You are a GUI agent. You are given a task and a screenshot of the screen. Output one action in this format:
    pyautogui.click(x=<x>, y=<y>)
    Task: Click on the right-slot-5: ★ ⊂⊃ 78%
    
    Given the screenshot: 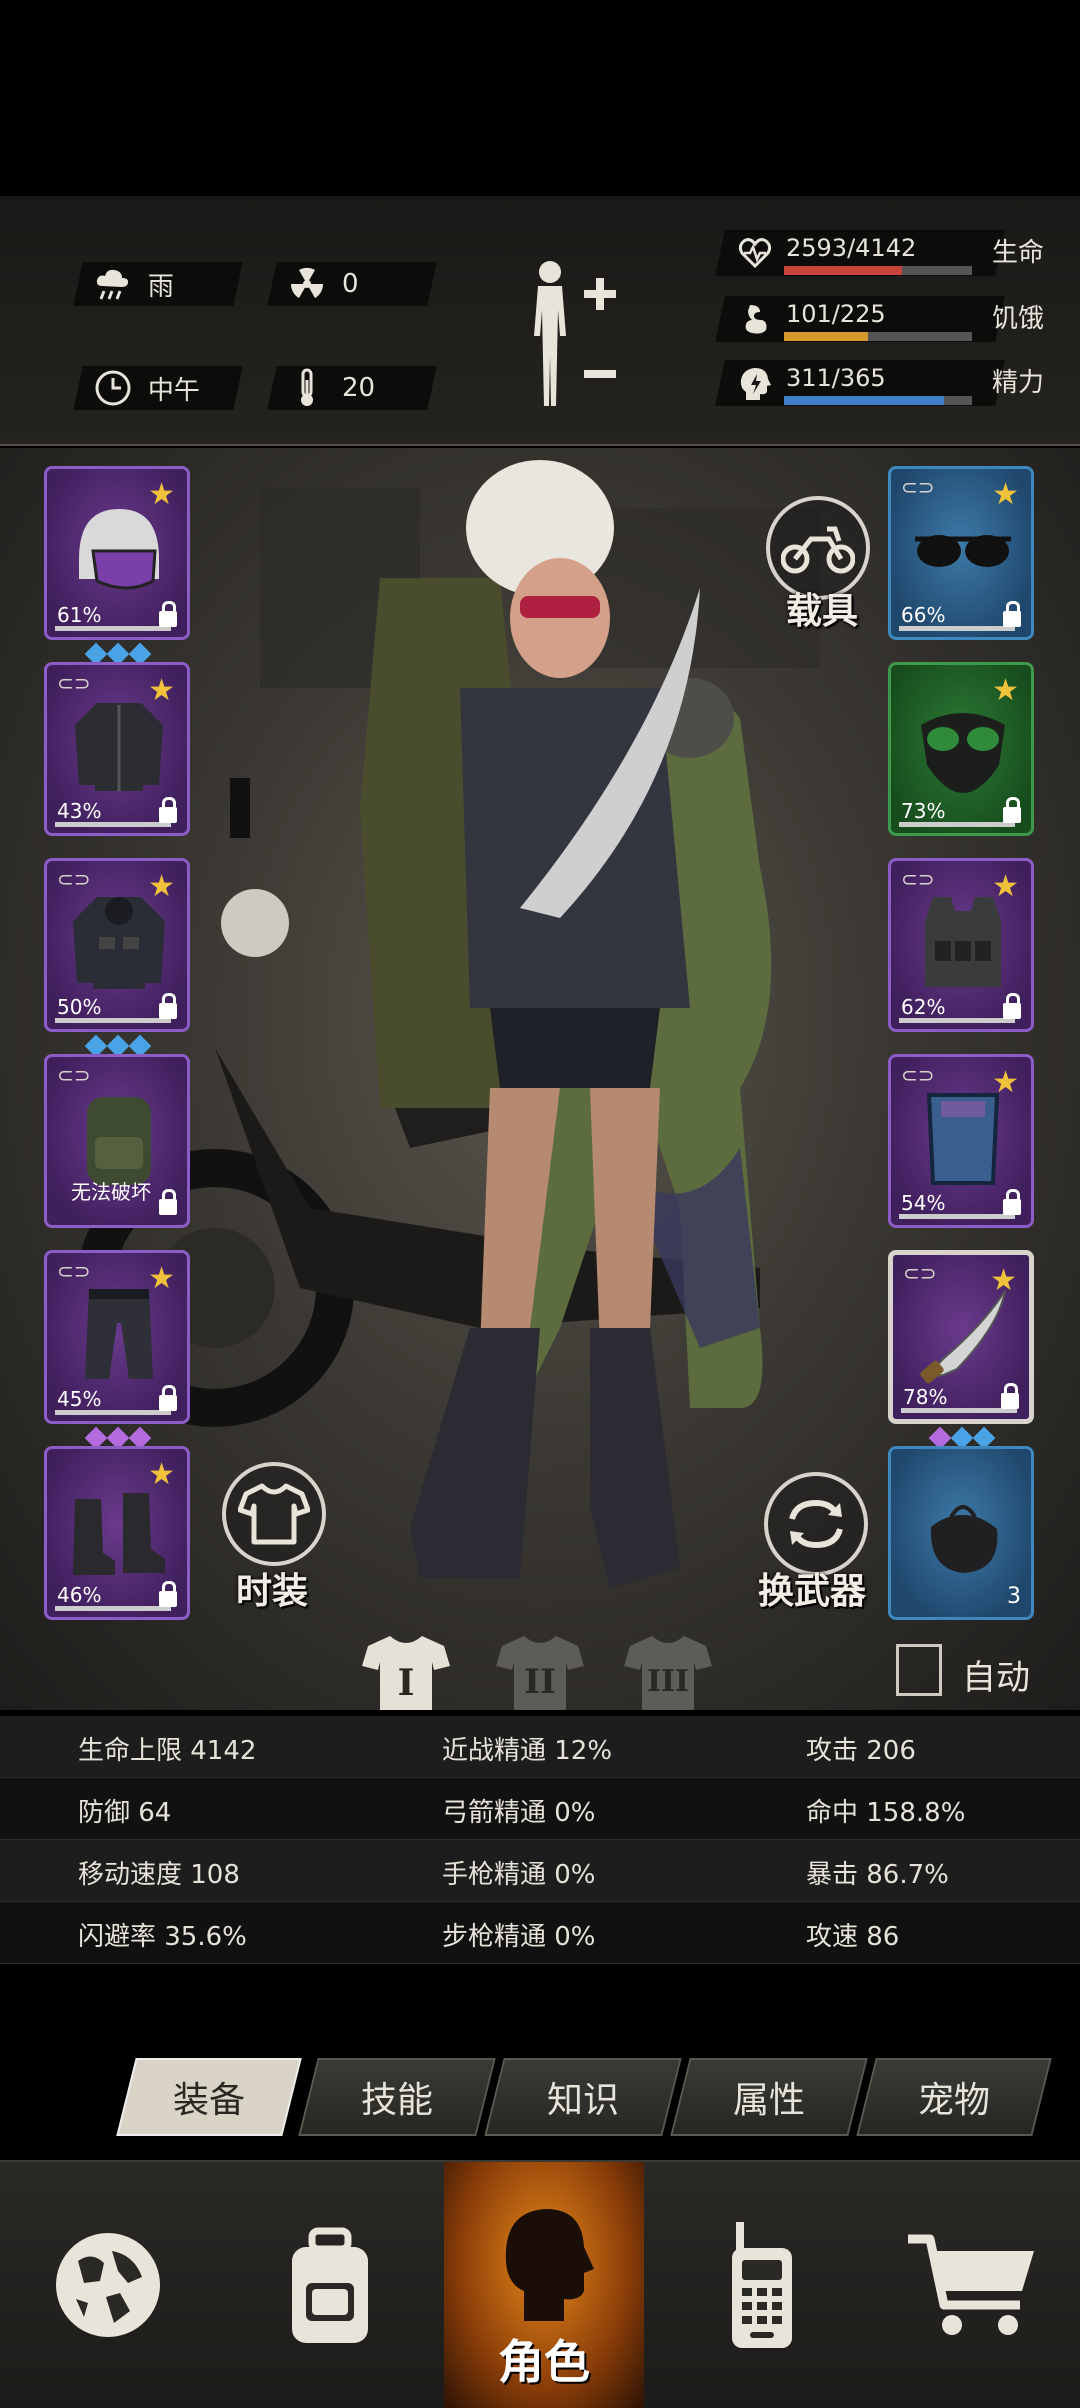 What is the action you would take?
    pyautogui.click(x=961, y=1337)
    